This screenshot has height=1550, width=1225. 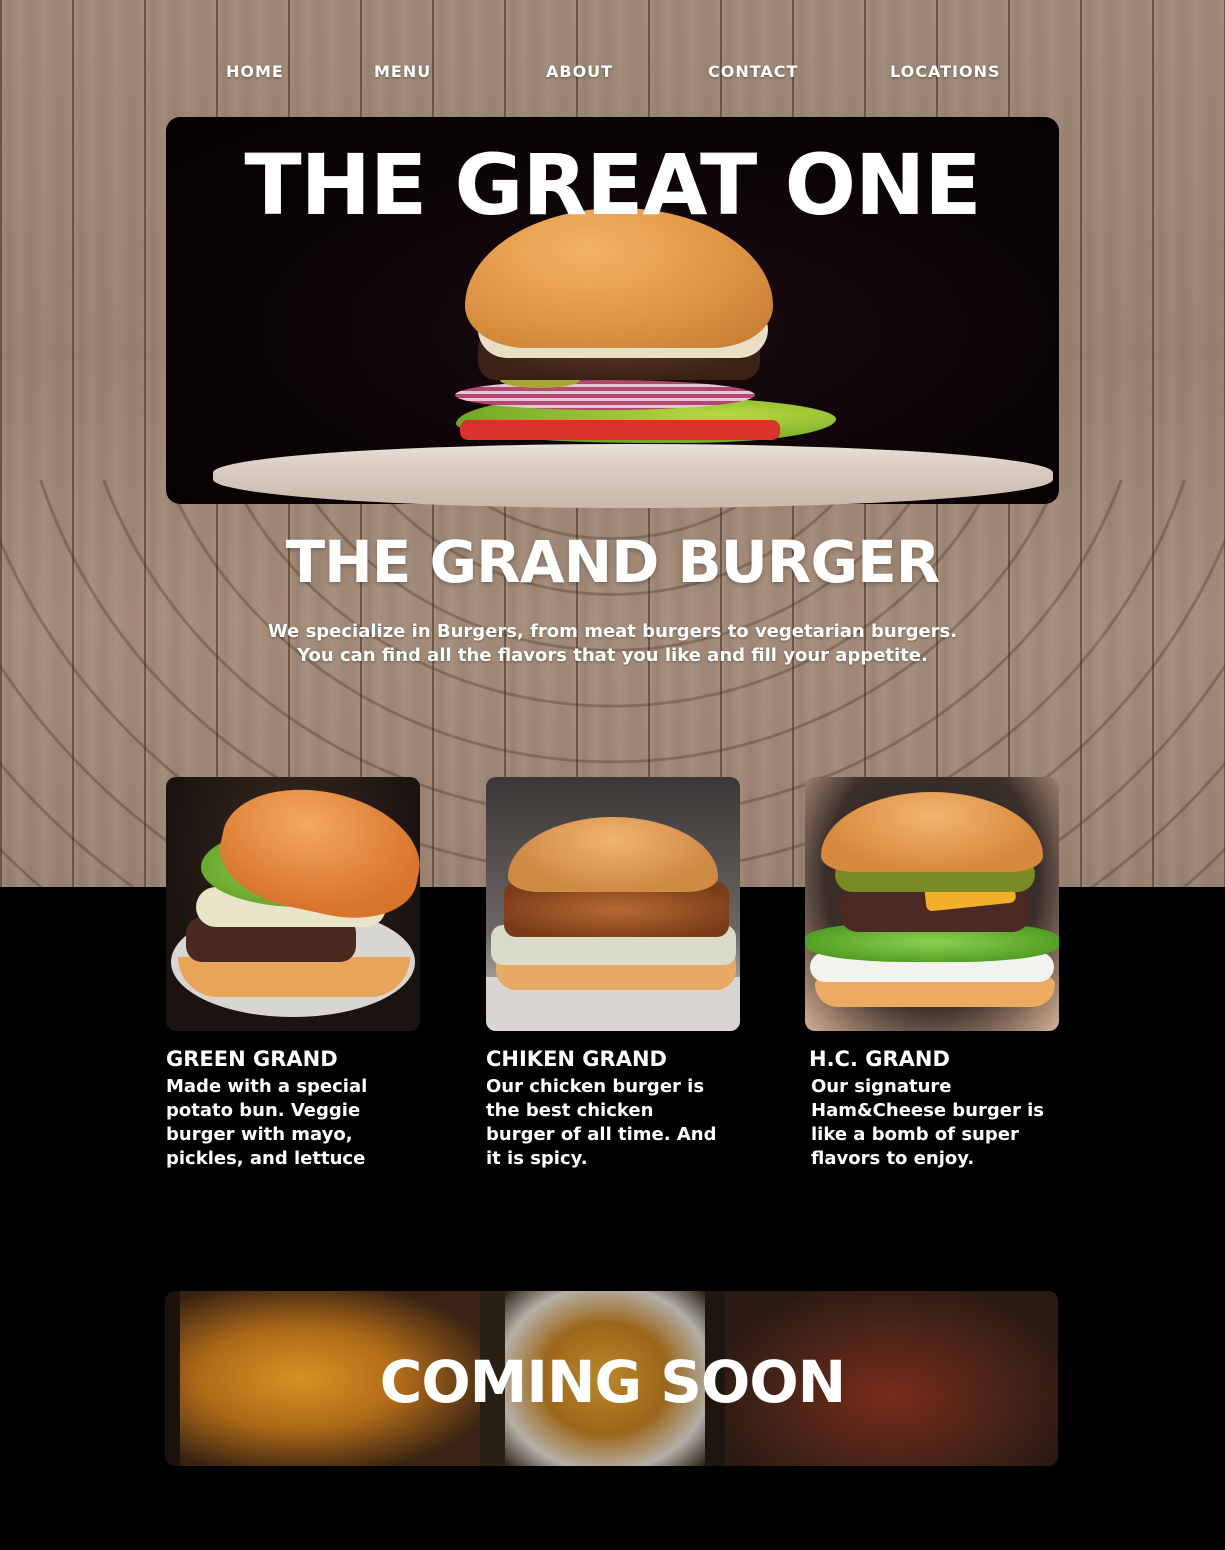 I want to click on intro-title: THE GRAND BURGER, so click(x=613, y=562).